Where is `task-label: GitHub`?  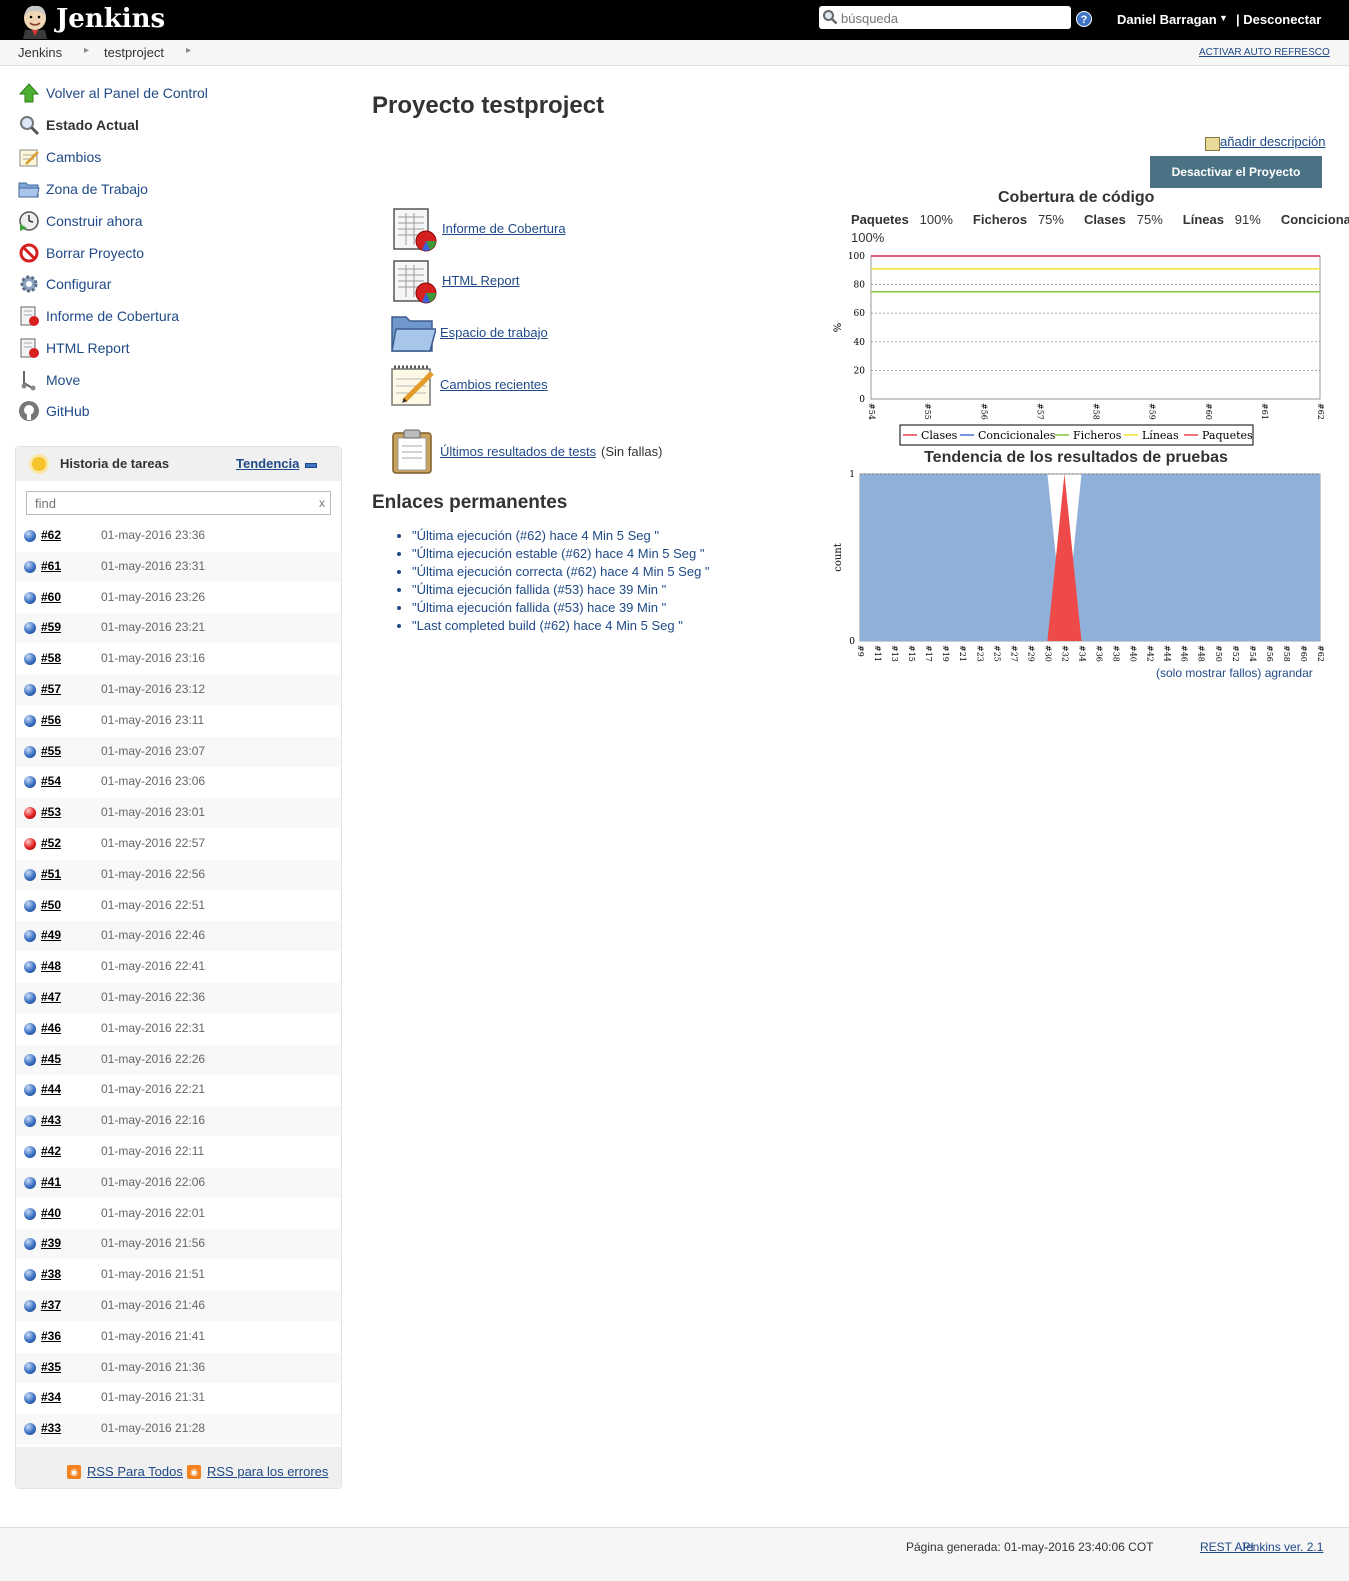 task-label: GitHub is located at coordinates (68, 411).